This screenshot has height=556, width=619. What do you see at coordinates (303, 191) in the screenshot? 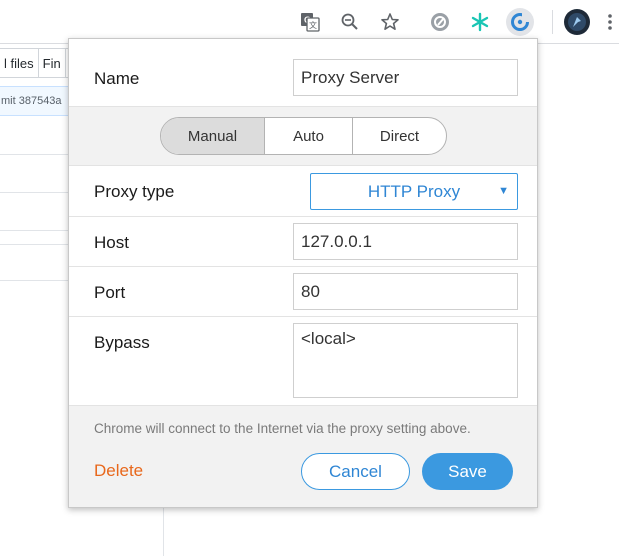
I see `proxy-type-row: Proxy type HTTP Proxy ▼` at bounding box center [303, 191].